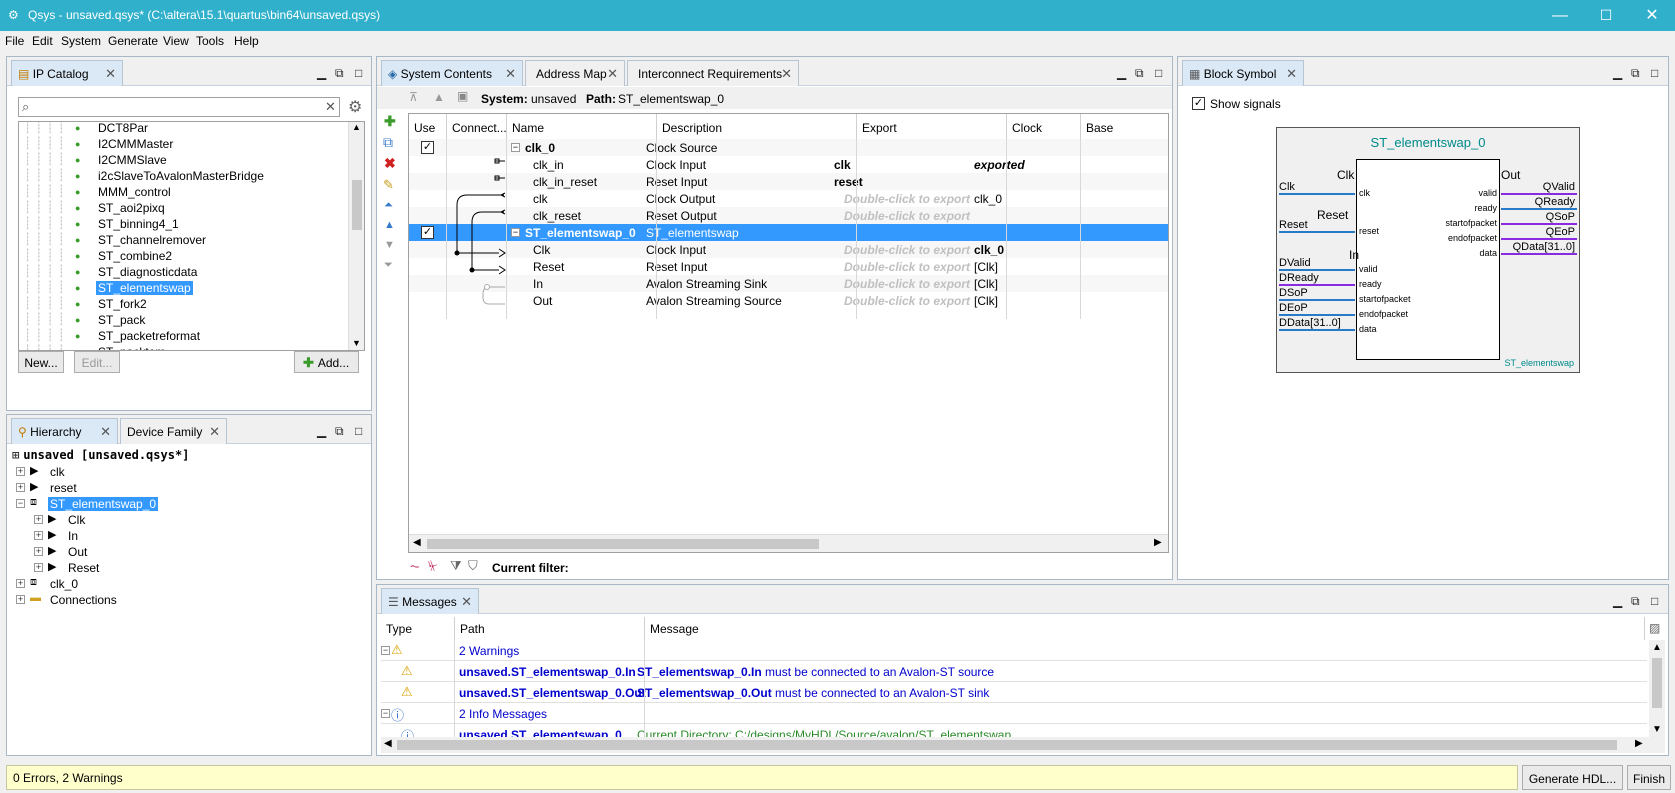  What do you see at coordinates (550, 628) in the screenshot?
I see `col-path: Path` at bounding box center [550, 628].